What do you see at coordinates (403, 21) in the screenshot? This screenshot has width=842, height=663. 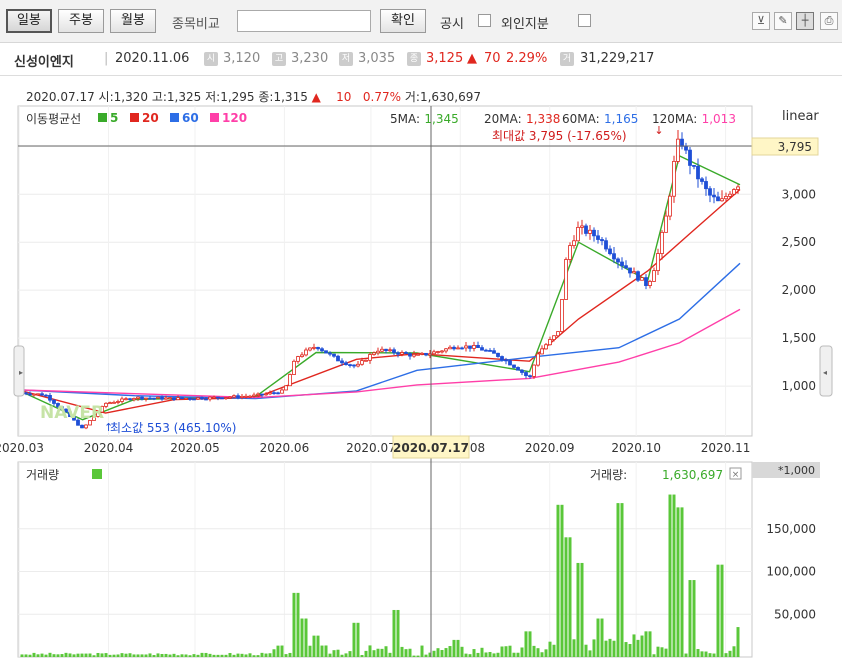 I see `confirm-button: 확인` at bounding box center [403, 21].